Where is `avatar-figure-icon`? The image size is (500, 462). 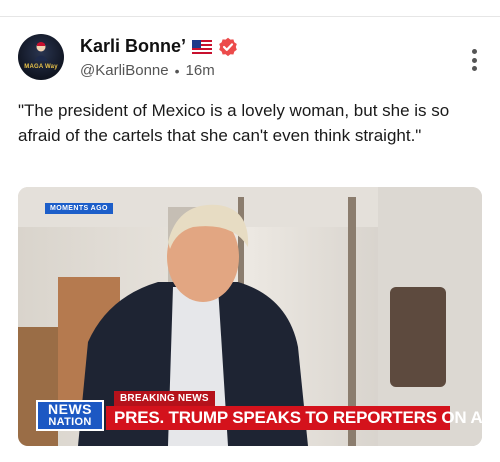
avatar-figure-icon is located at coordinates (41, 51).